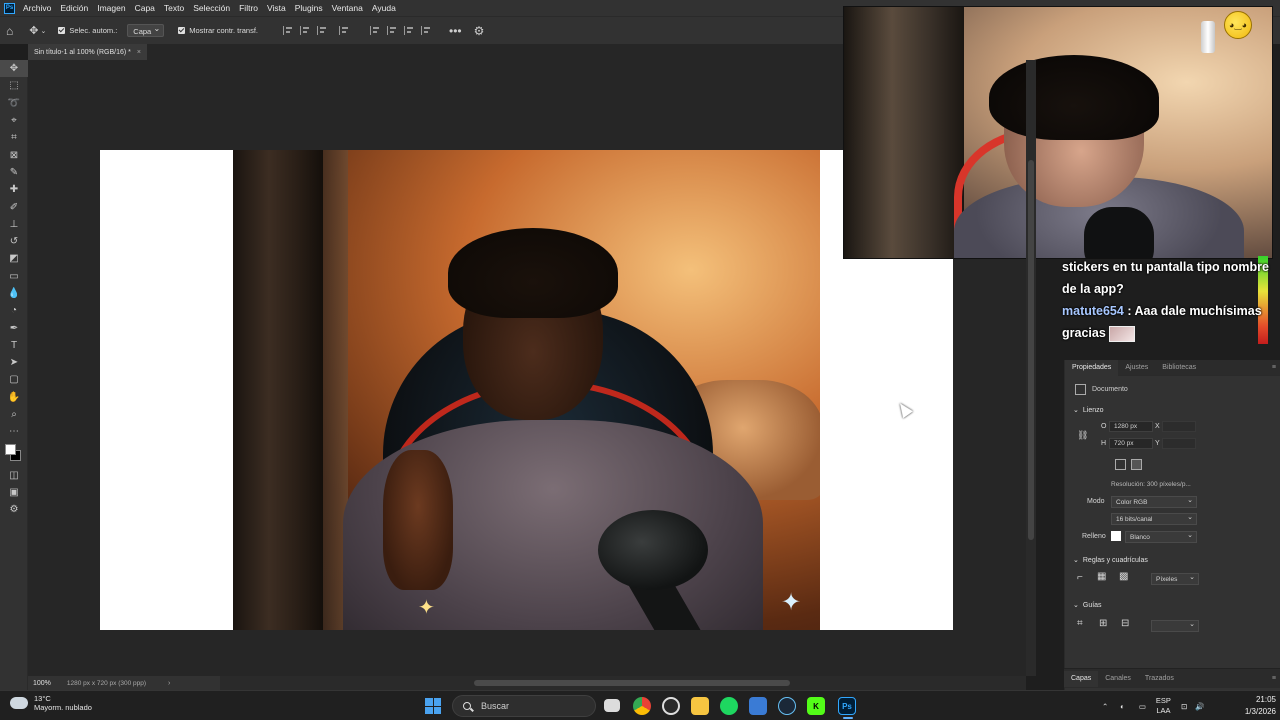 The image size is (1280, 720). Describe the element at coordinates (74, 8) in the screenshot. I see `menu-edicion: Edición` at that location.